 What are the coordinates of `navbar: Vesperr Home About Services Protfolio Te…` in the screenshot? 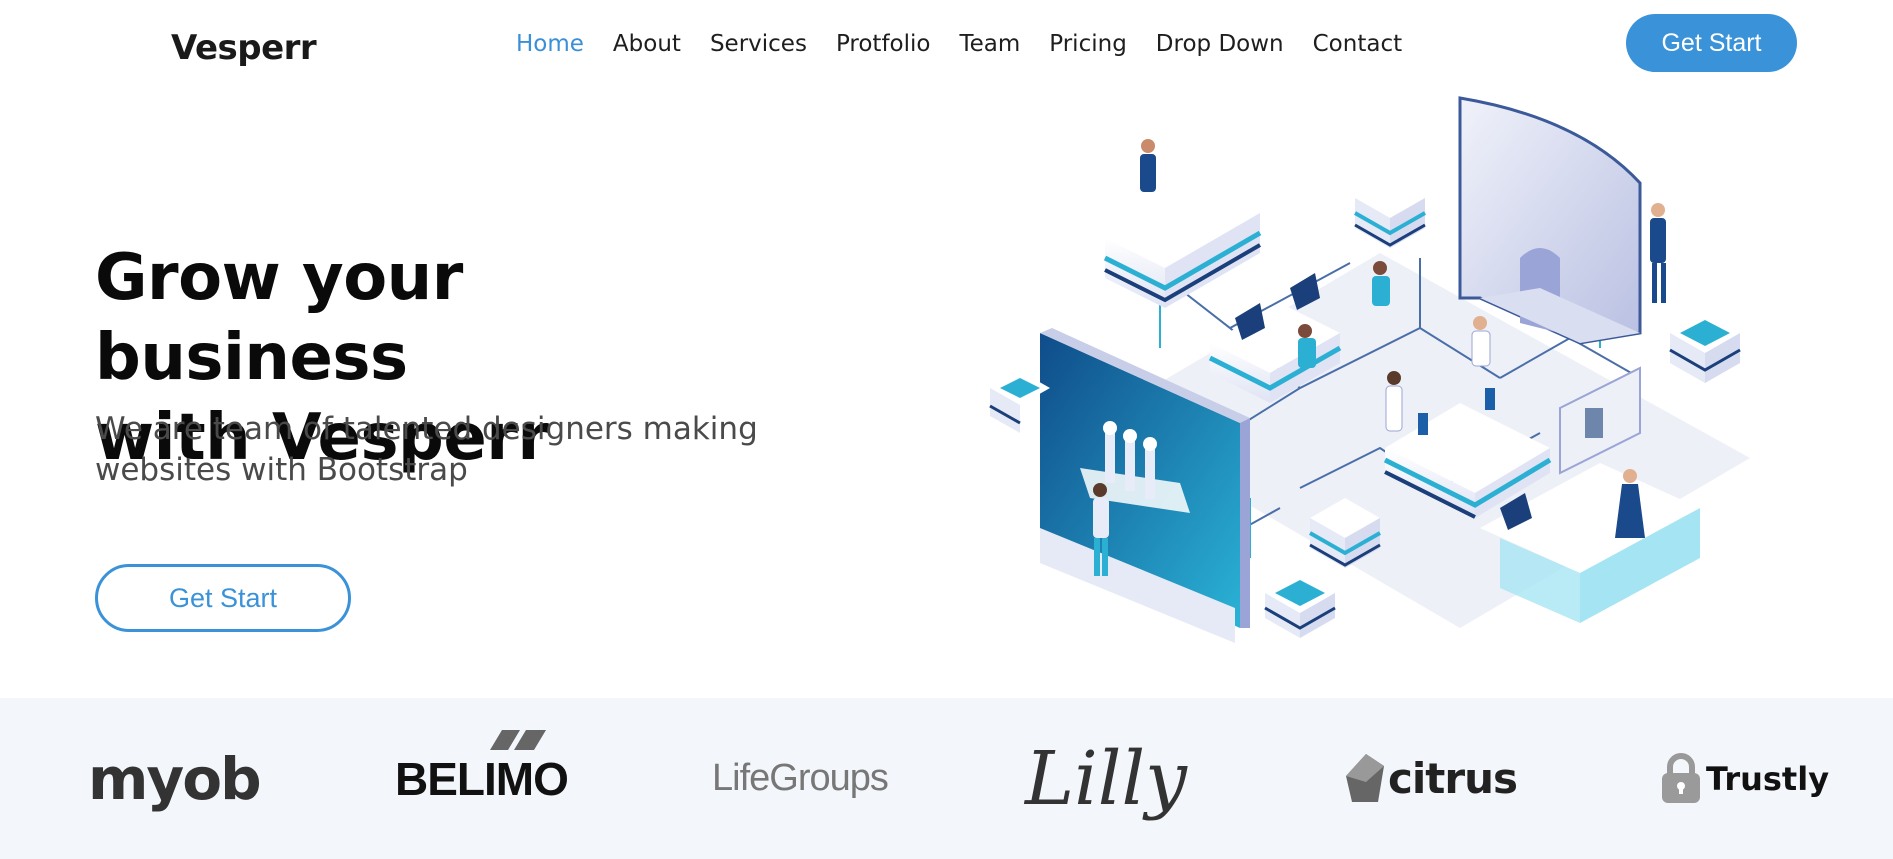 It's located at (946, 45).